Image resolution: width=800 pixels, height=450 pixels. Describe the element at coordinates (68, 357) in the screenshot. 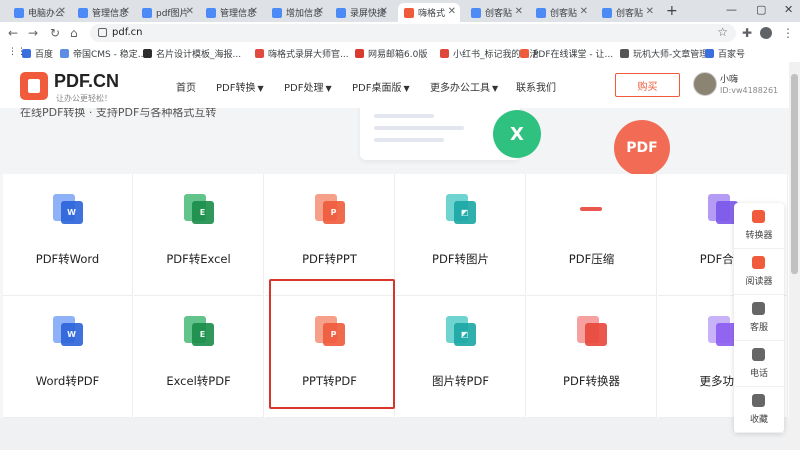

I see `tool-card: W Word转PDF` at that location.